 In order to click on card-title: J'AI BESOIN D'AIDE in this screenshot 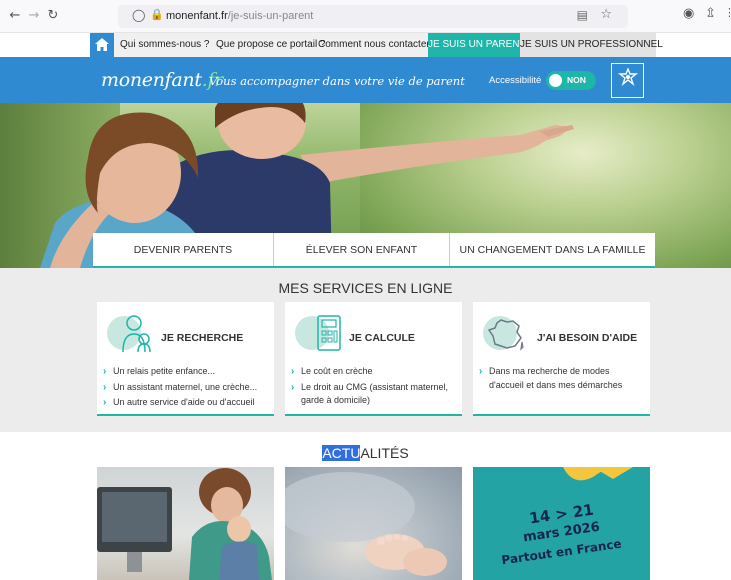, I will do `click(587, 338)`.